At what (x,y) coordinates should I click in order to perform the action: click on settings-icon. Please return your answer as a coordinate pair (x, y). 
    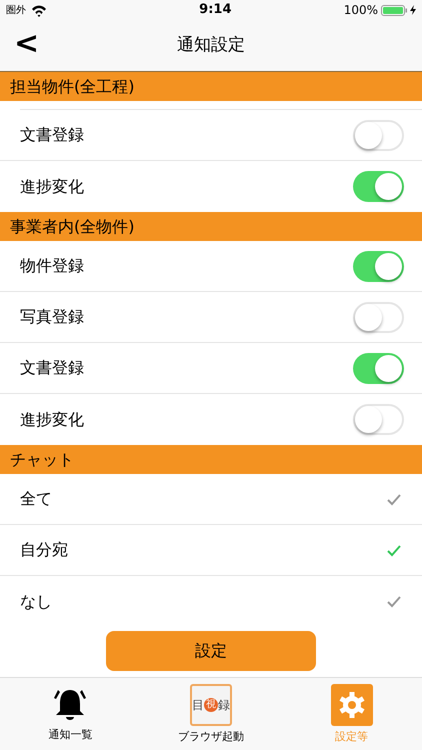
    Looking at the image, I should click on (351, 705).